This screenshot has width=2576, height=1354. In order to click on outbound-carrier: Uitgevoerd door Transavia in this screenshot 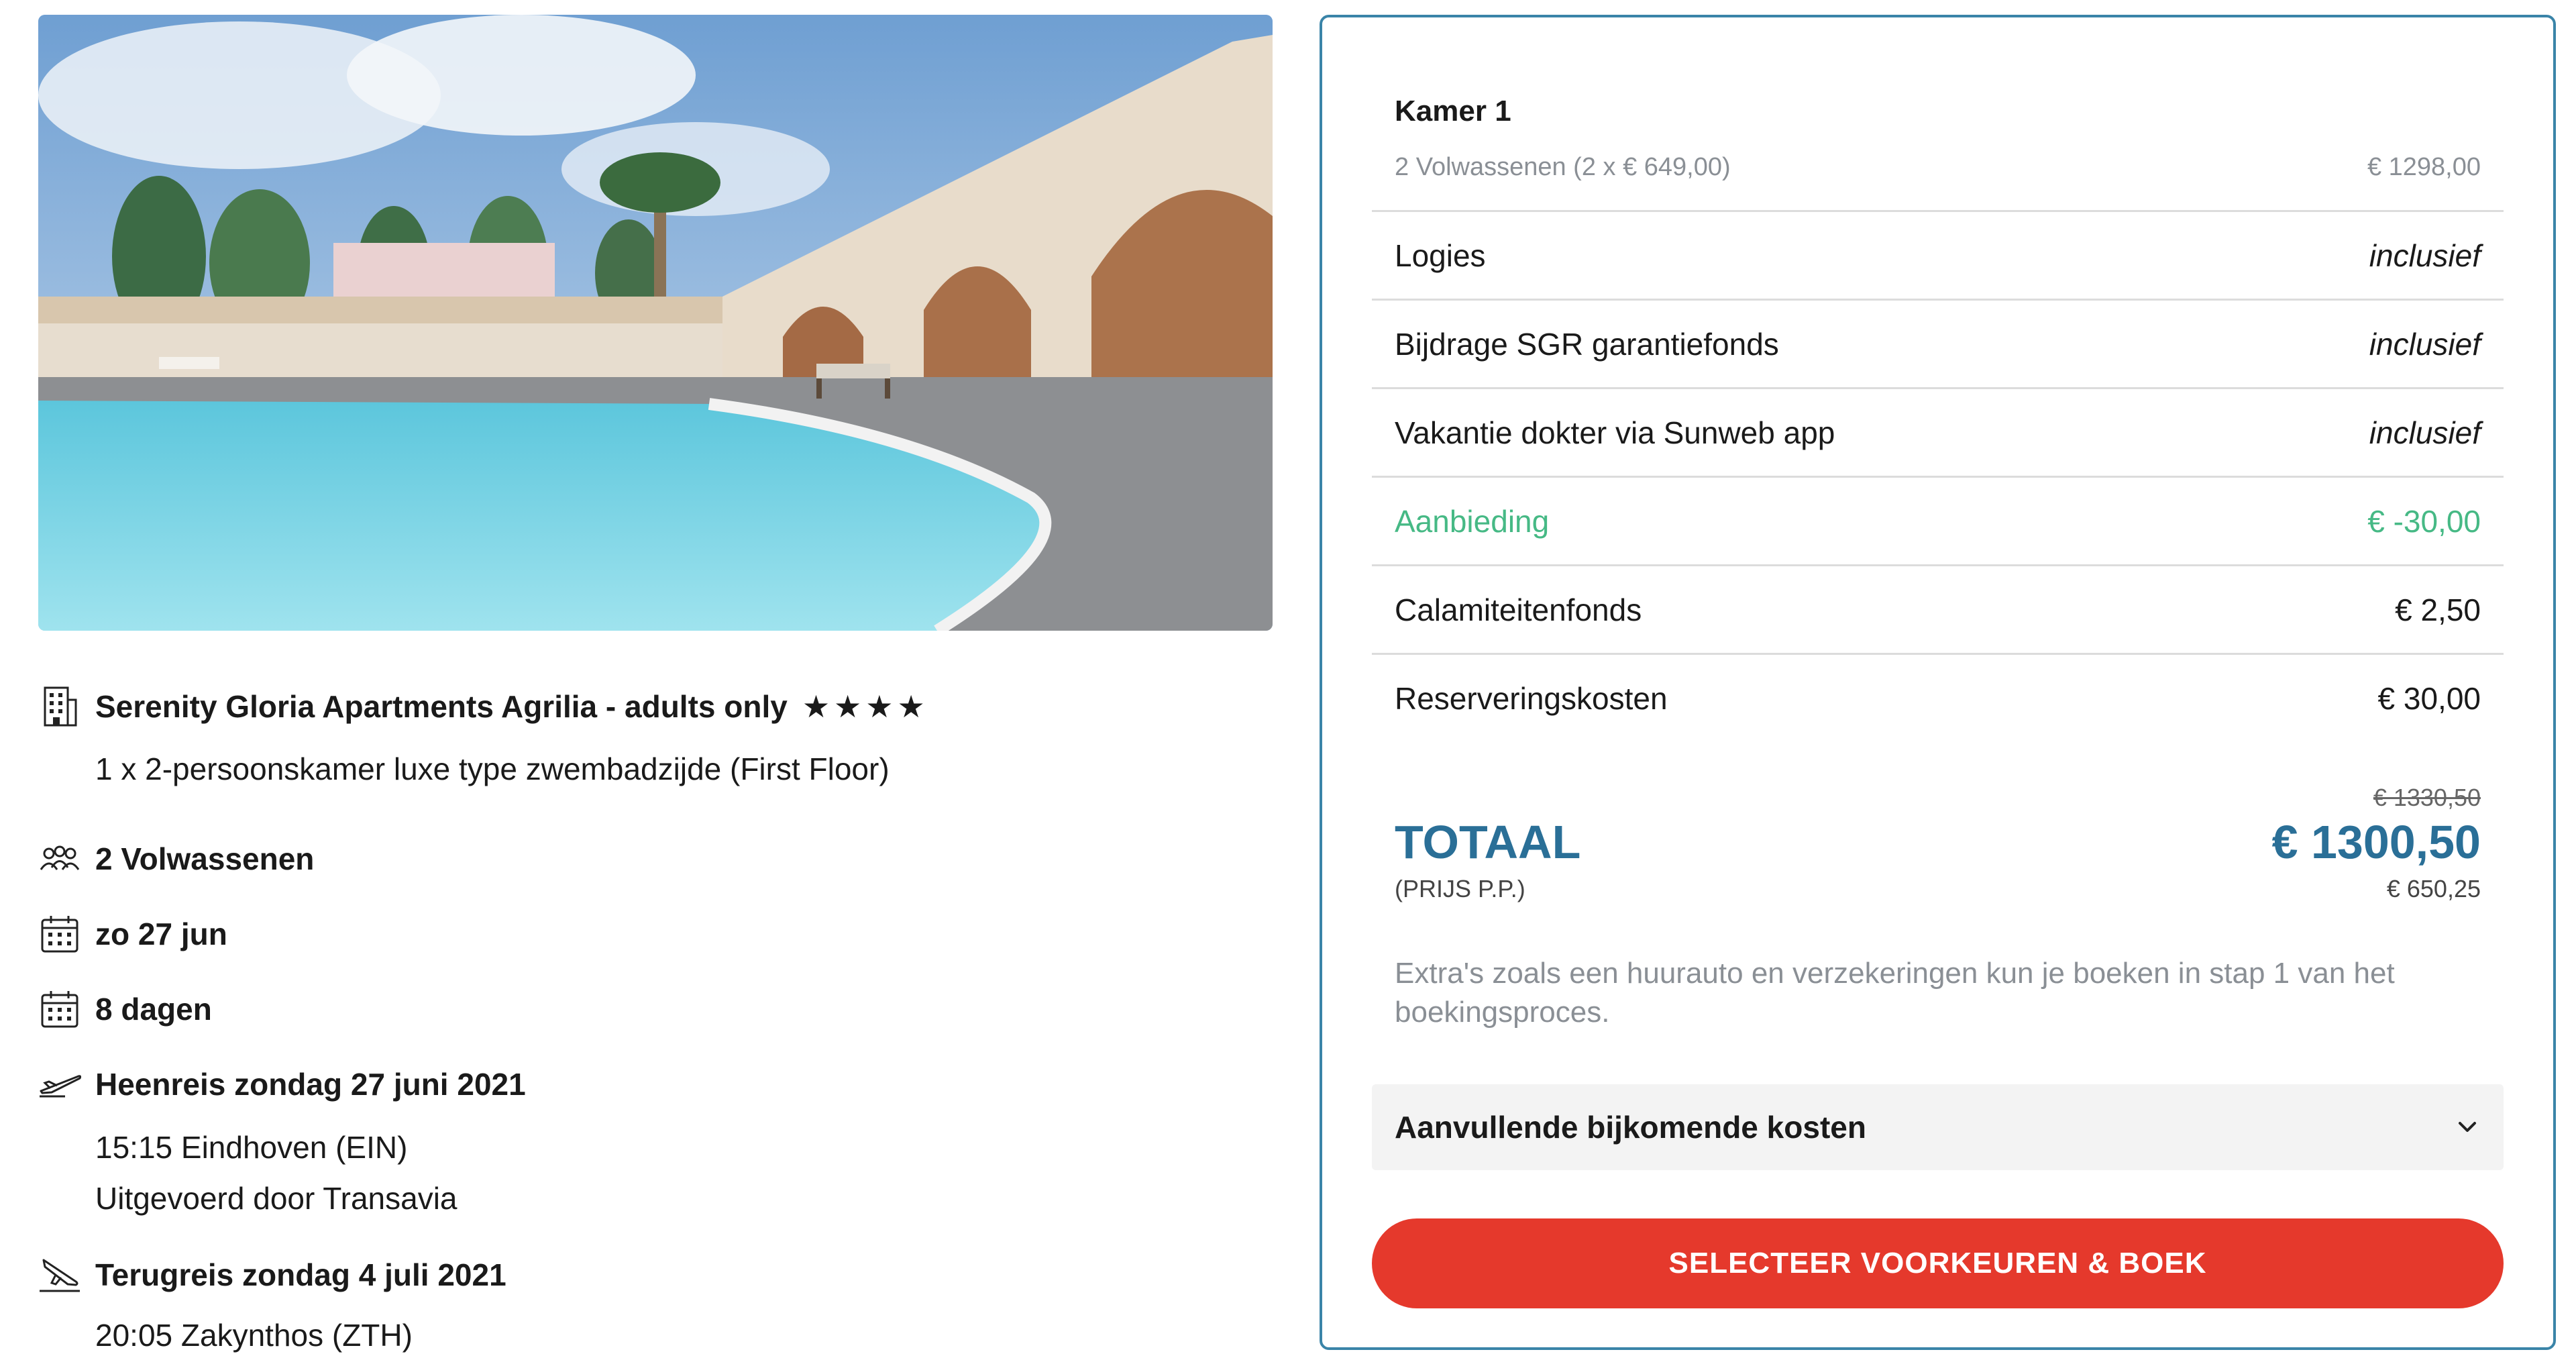, I will do `click(276, 1198)`.